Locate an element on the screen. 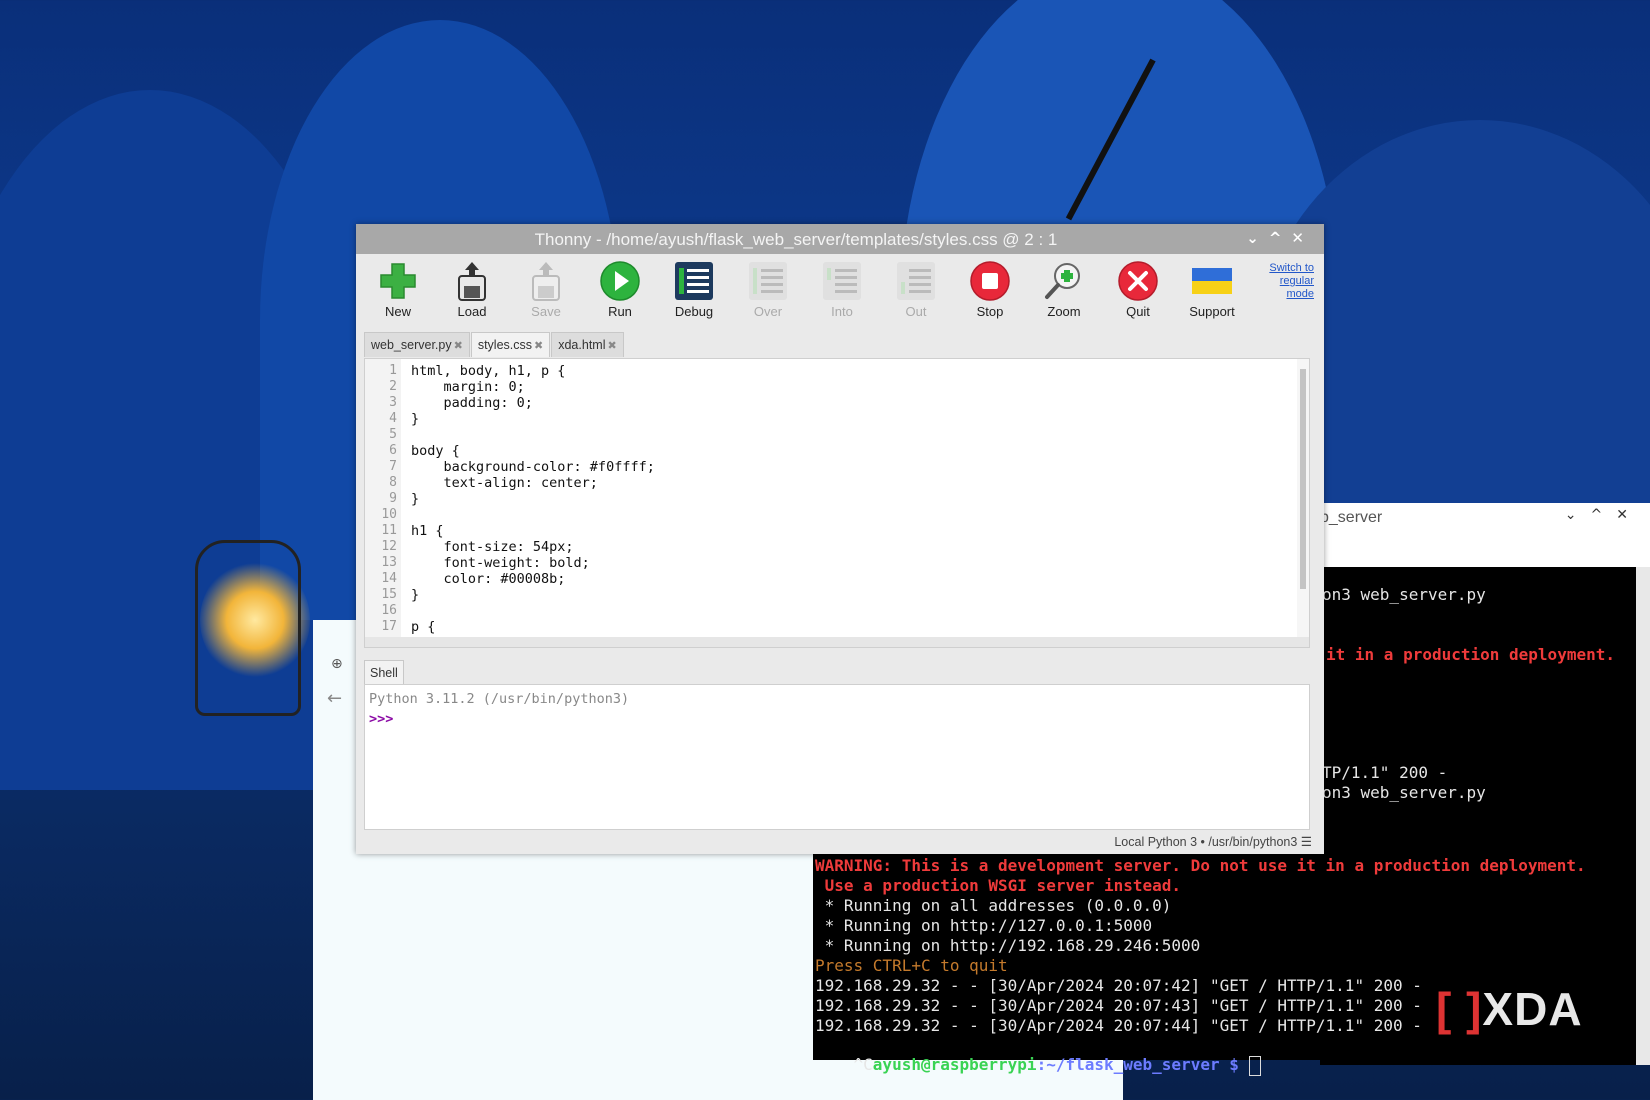 This screenshot has width=1650, height=1100. step-out-button: Out is located at coordinates (916, 289).